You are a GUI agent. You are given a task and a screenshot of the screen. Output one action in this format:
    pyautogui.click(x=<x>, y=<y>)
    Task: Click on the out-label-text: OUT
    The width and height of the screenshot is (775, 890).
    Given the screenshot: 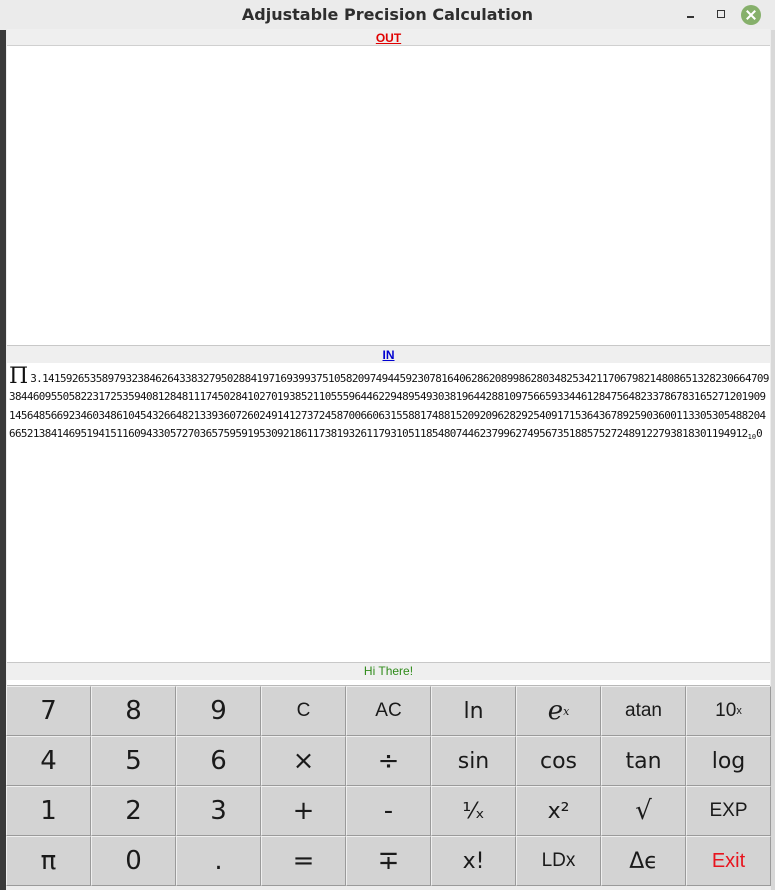 What is the action you would take?
    pyautogui.click(x=388, y=38)
    